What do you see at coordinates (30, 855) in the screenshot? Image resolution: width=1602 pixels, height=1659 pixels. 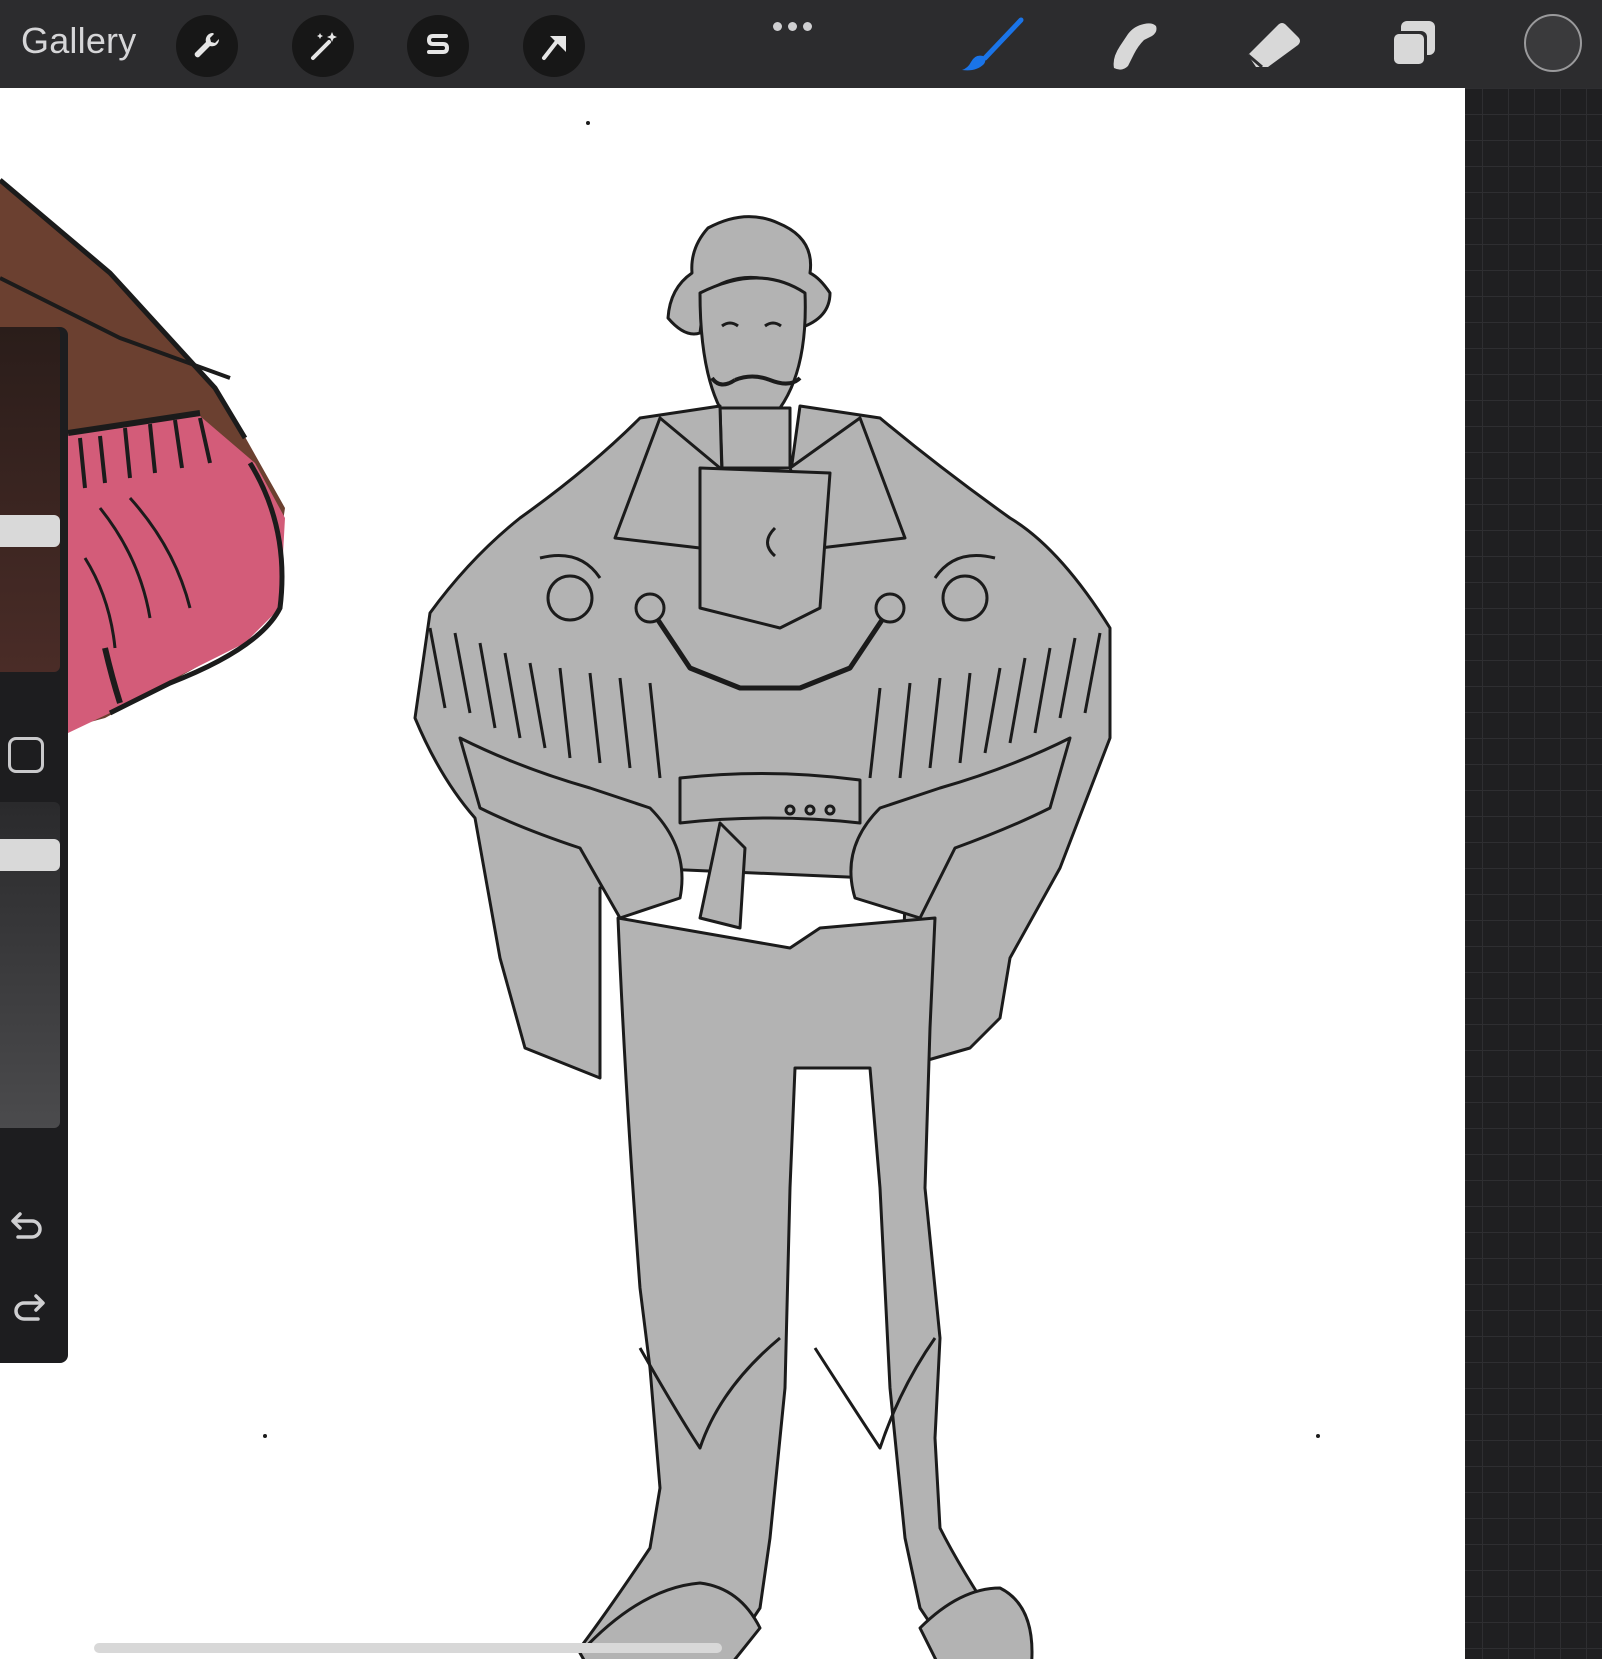 I see `opacity-knob` at bounding box center [30, 855].